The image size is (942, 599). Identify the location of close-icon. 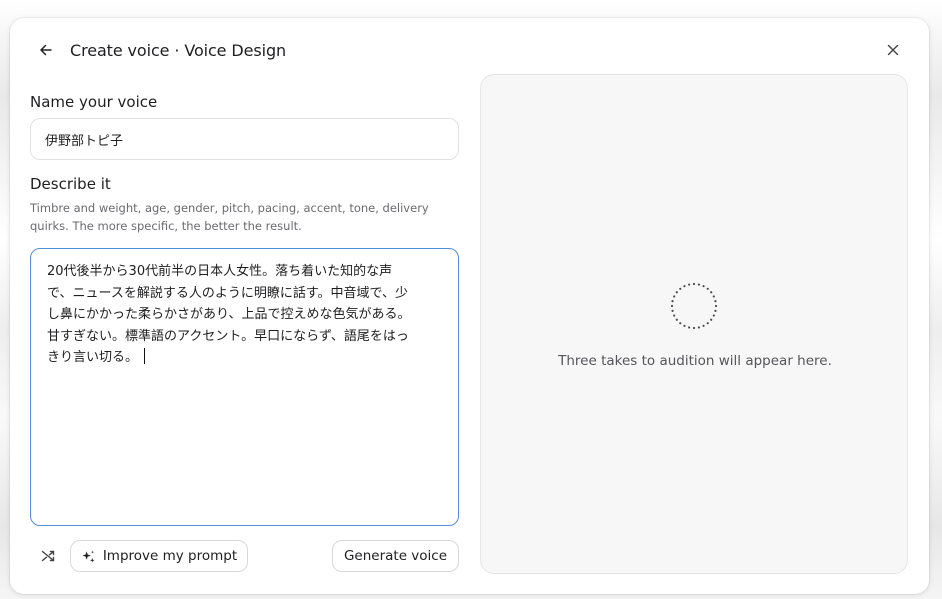
(893, 50).